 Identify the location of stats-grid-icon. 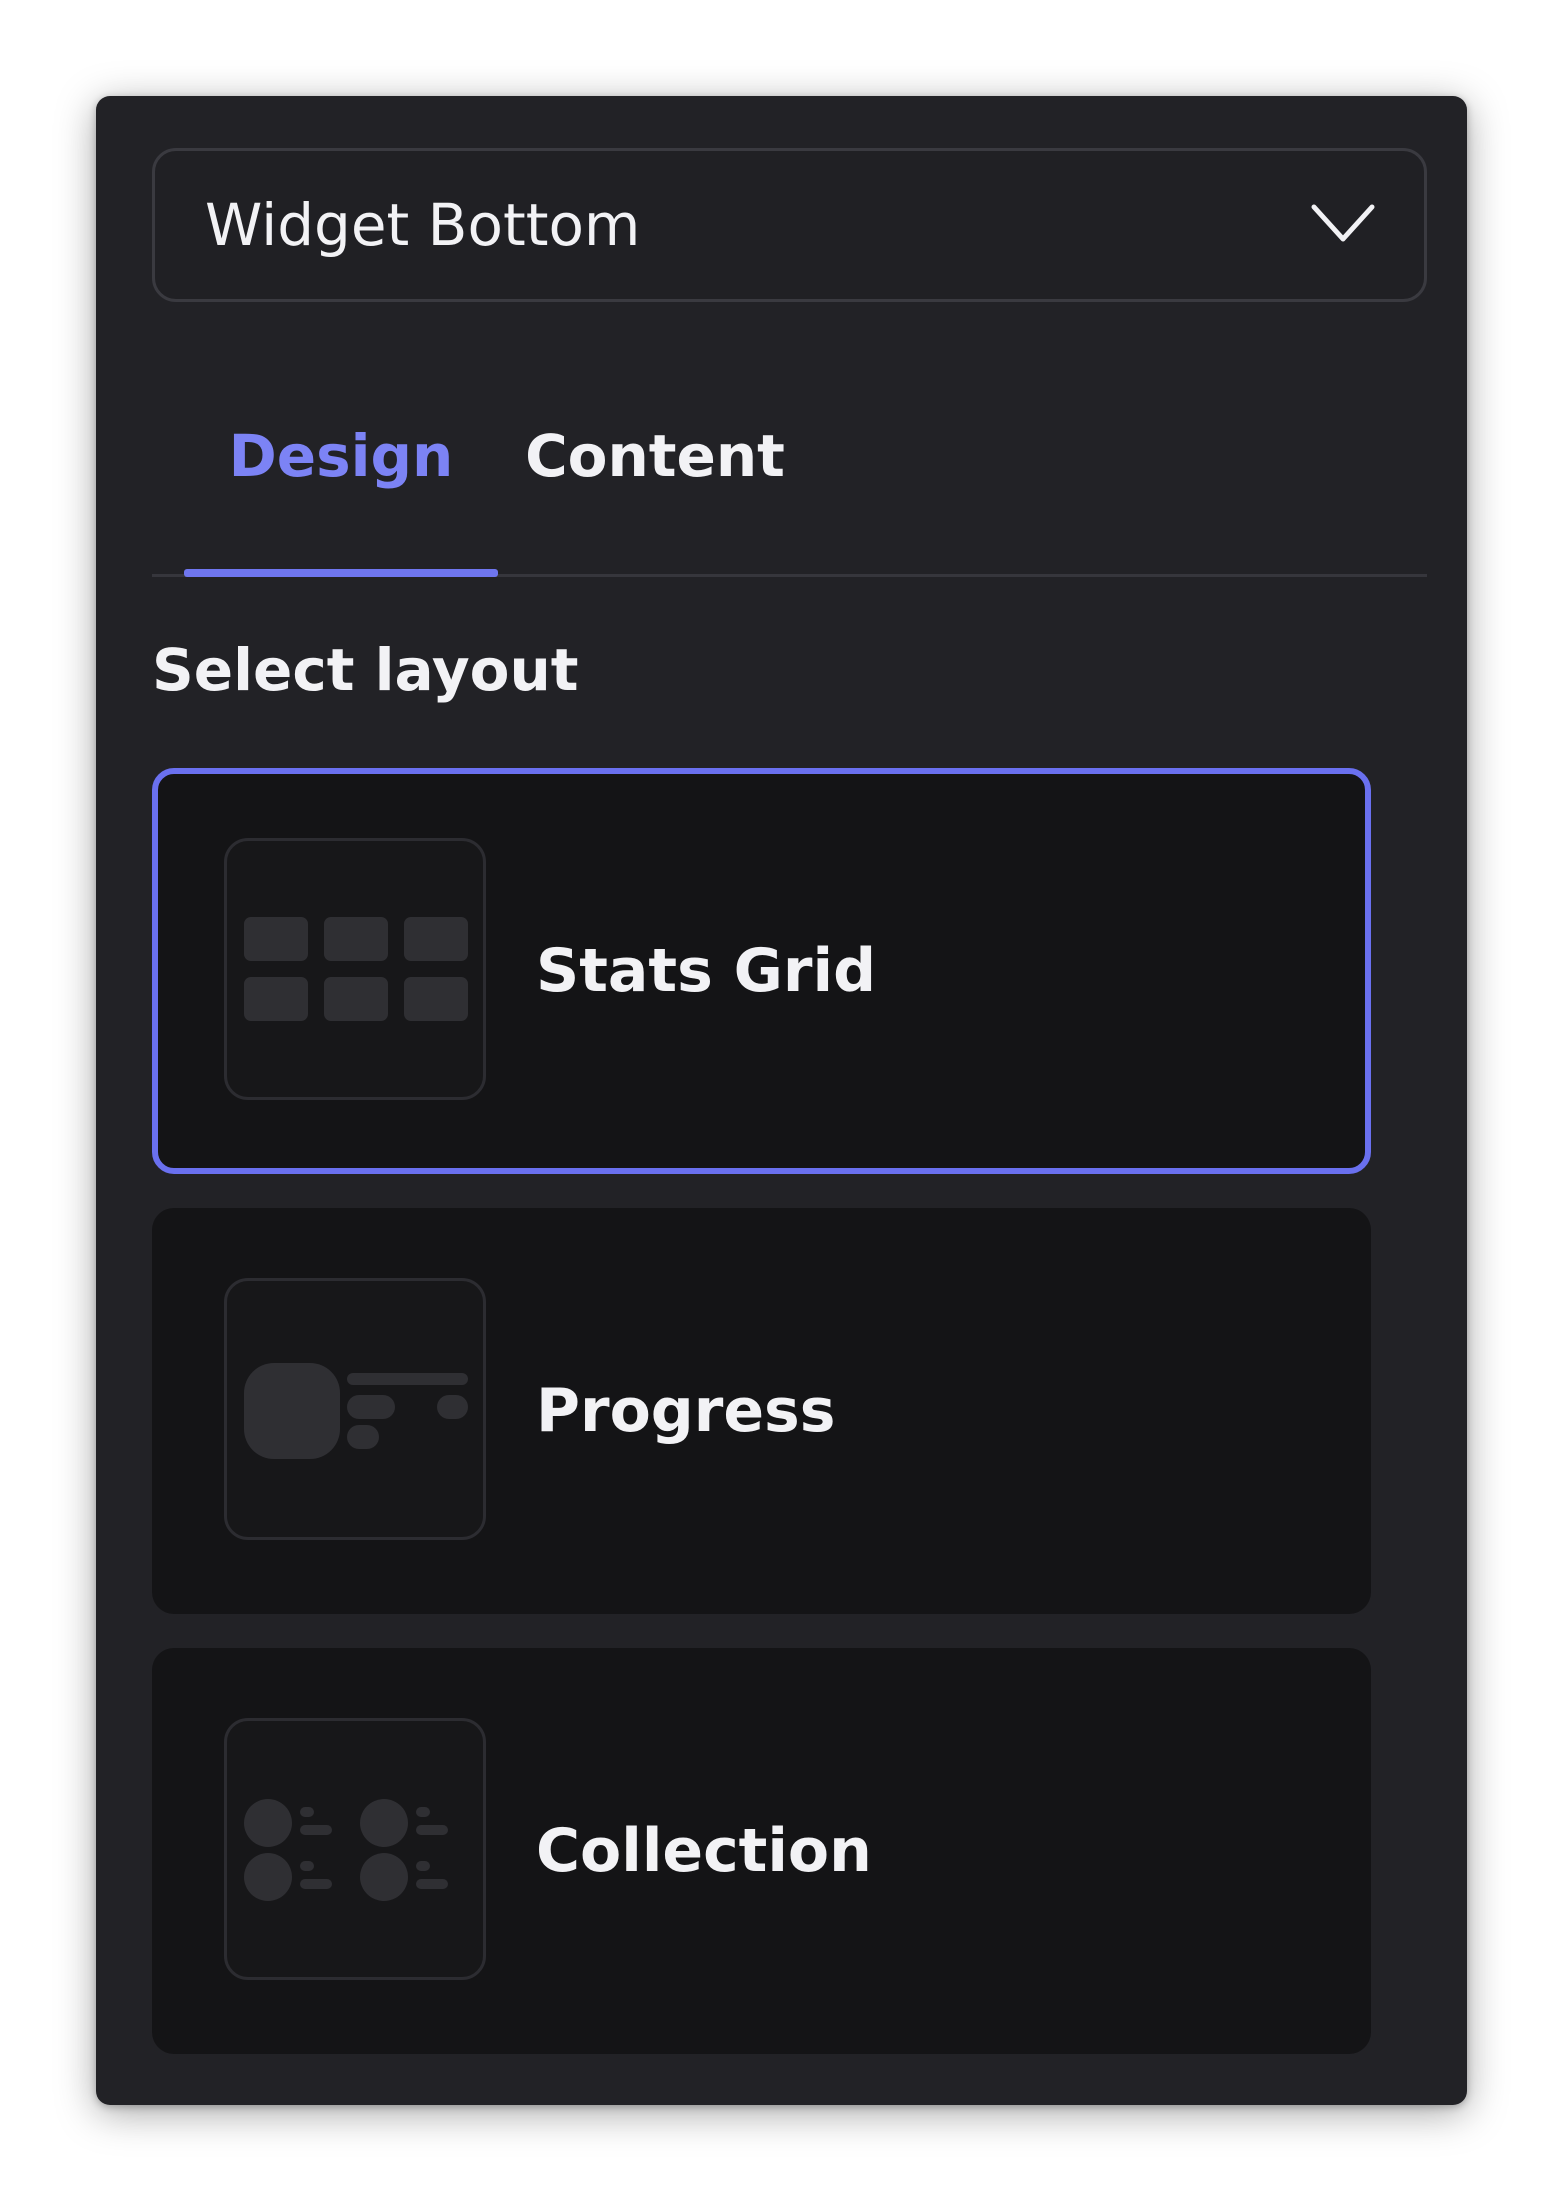
(356, 969).